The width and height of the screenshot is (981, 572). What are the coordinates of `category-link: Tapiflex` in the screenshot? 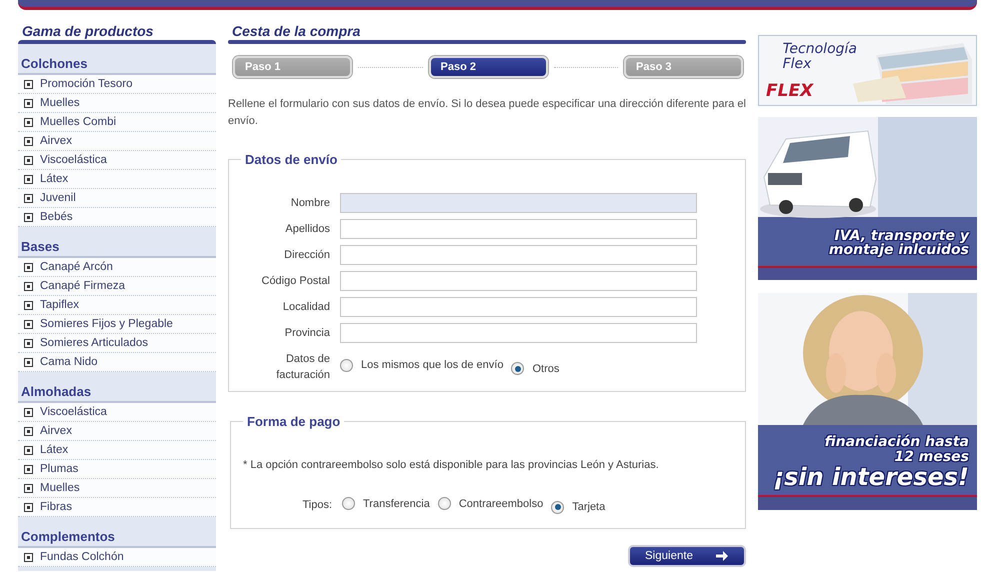 It's located at (117, 305).